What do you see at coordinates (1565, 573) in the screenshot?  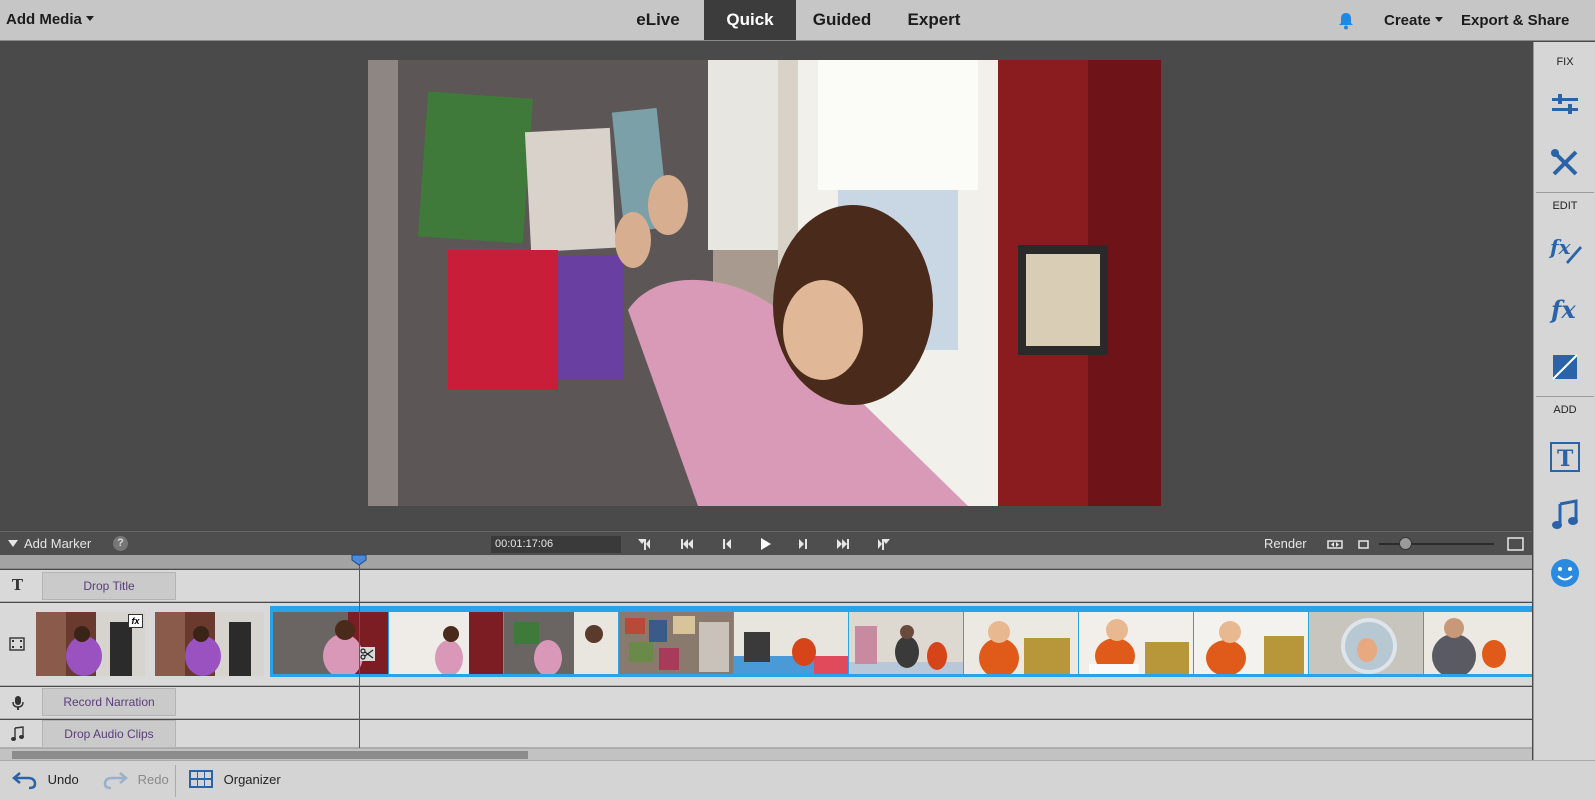 I see `graphics-icon` at bounding box center [1565, 573].